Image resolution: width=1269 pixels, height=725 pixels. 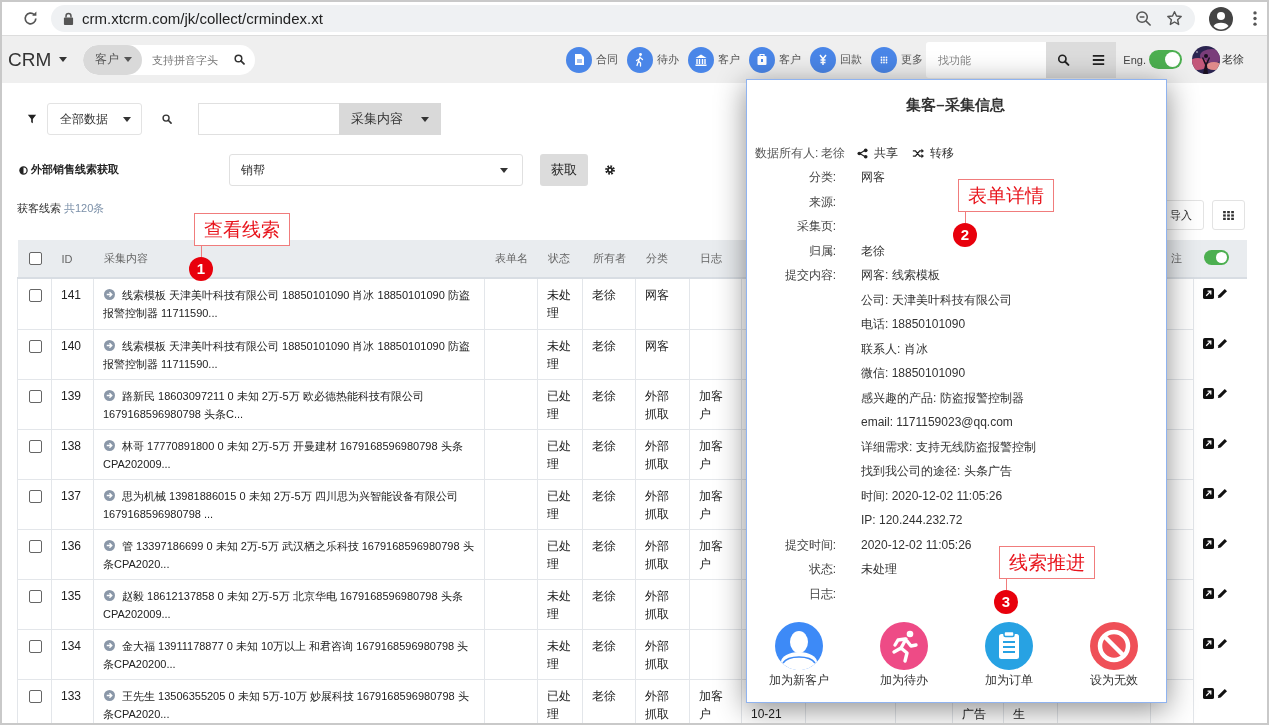 What do you see at coordinates (67, 258) in the screenshot?
I see `column-header: ID` at bounding box center [67, 258].